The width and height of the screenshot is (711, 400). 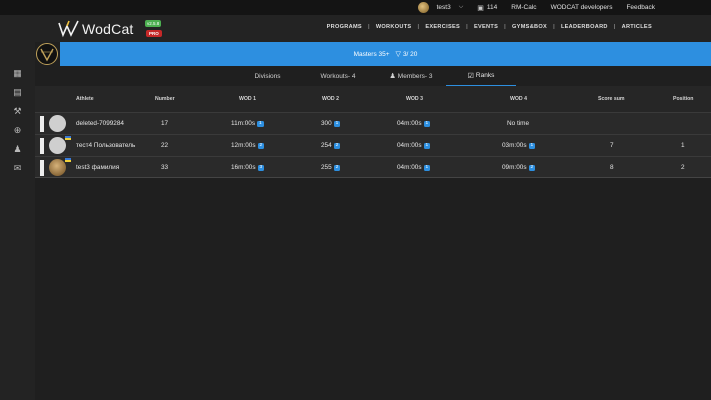 I want to click on nav-exercises: EXERCISES, so click(x=442, y=27).